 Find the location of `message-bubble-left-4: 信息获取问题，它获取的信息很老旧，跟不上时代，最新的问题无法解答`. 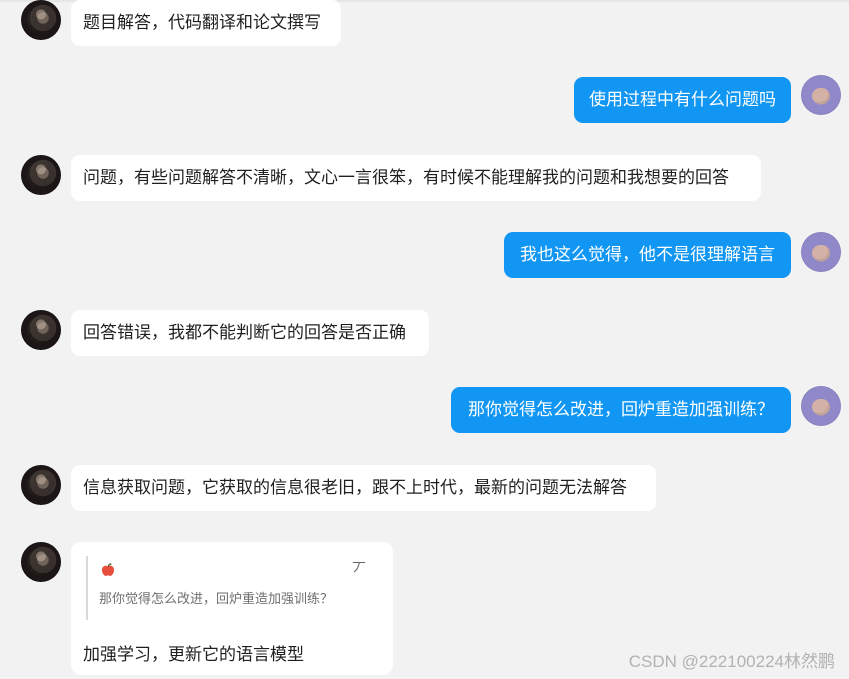

message-bubble-left-4: 信息获取问题，它获取的信息很老旧，跟不上时代，最新的问题无法解答 is located at coordinates (363, 488).